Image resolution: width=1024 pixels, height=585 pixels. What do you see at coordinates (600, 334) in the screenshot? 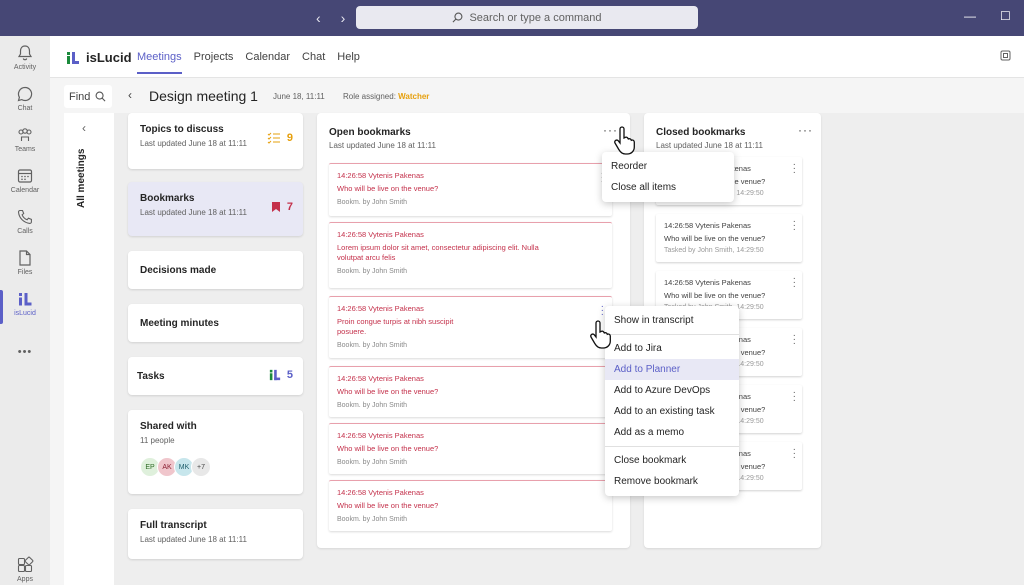
I see `hand-cursor-icon` at bounding box center [600, 334].